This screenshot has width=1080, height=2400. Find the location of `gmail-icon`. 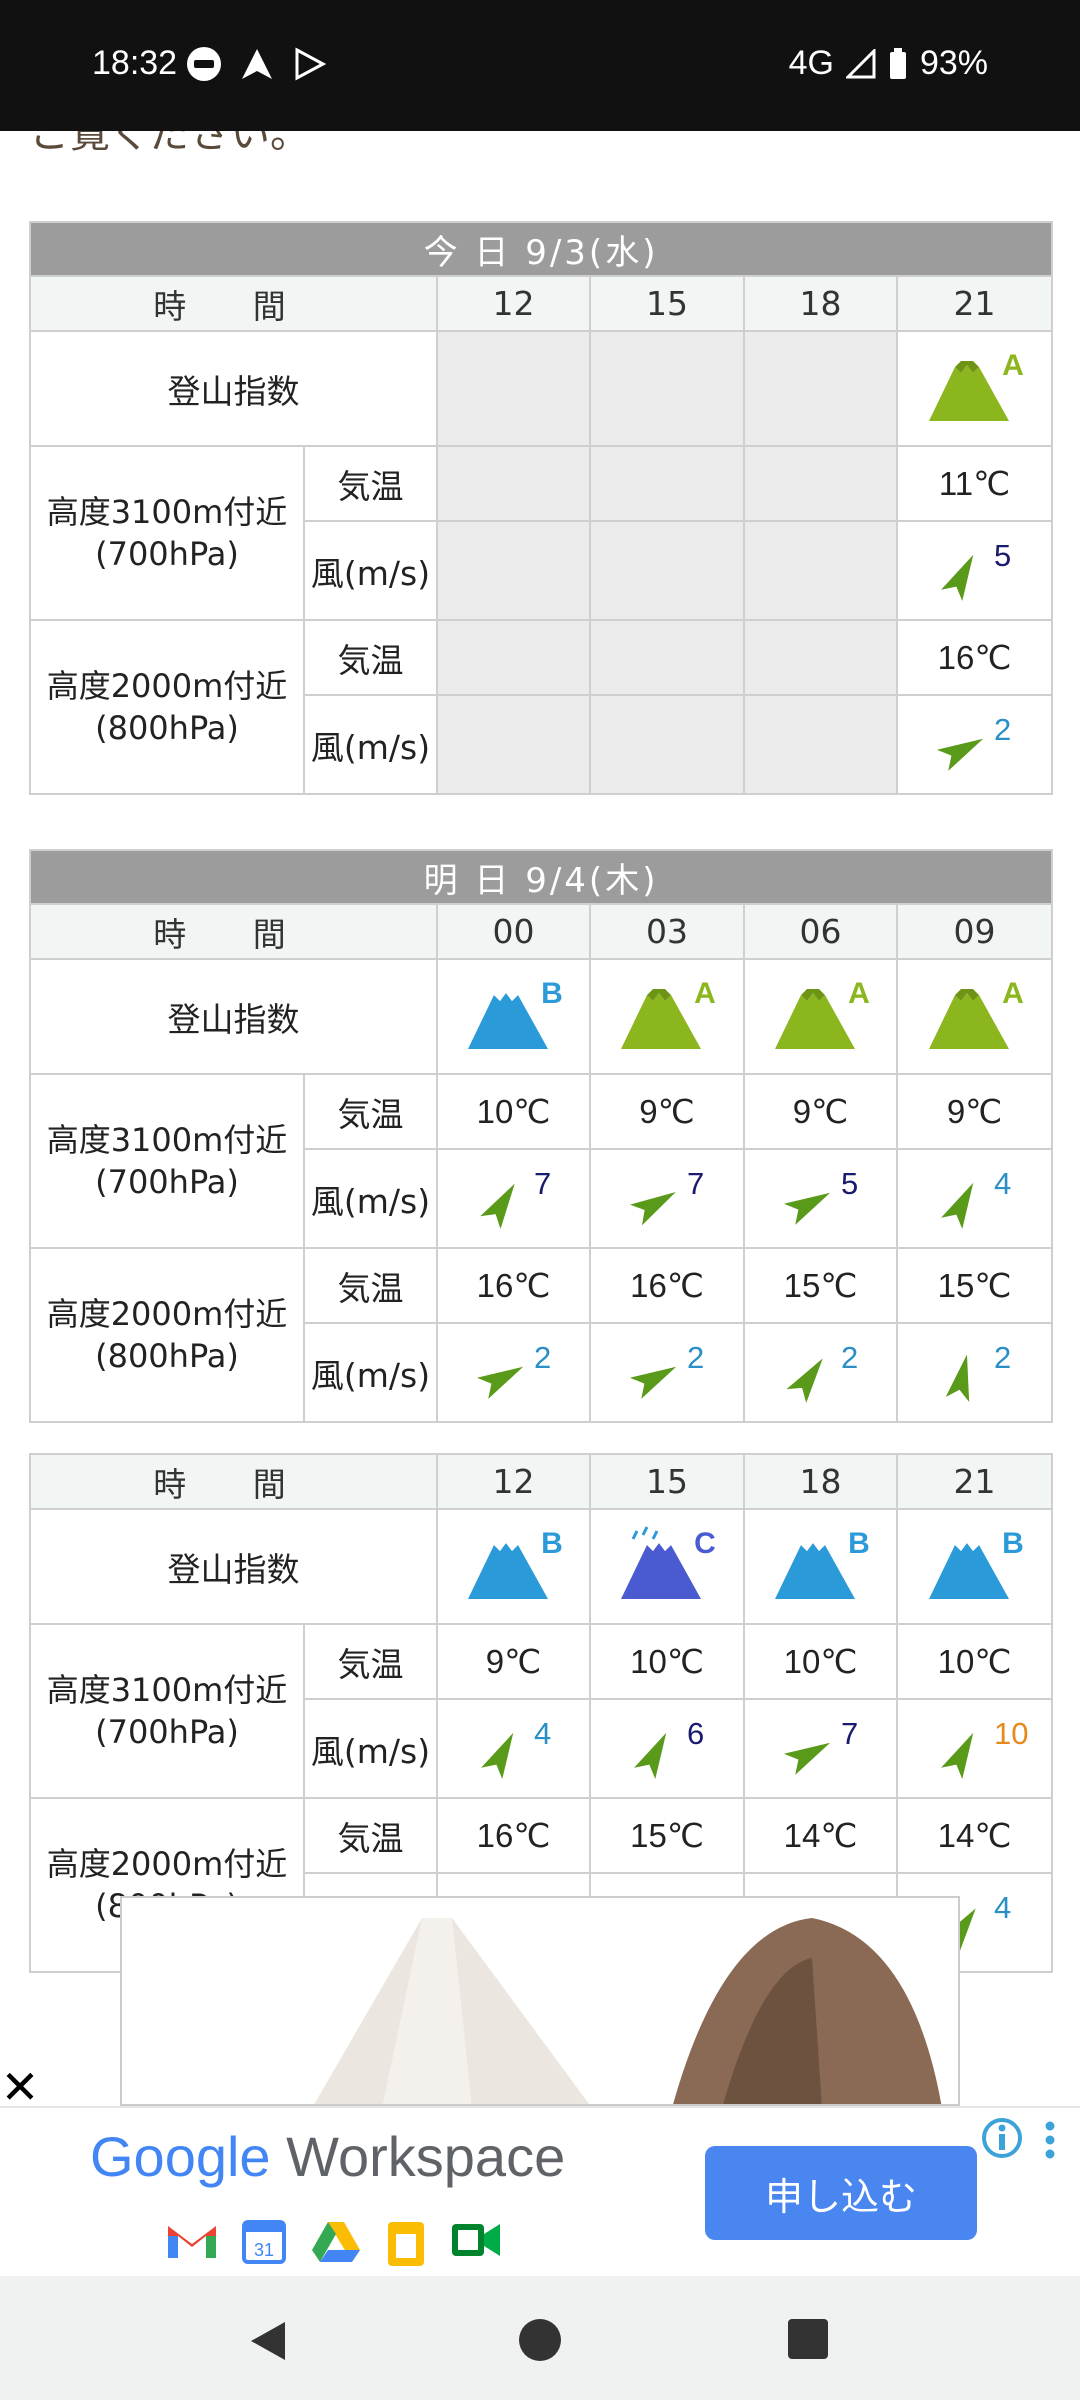

gmail-icon is located at coordinates (192, 2242).